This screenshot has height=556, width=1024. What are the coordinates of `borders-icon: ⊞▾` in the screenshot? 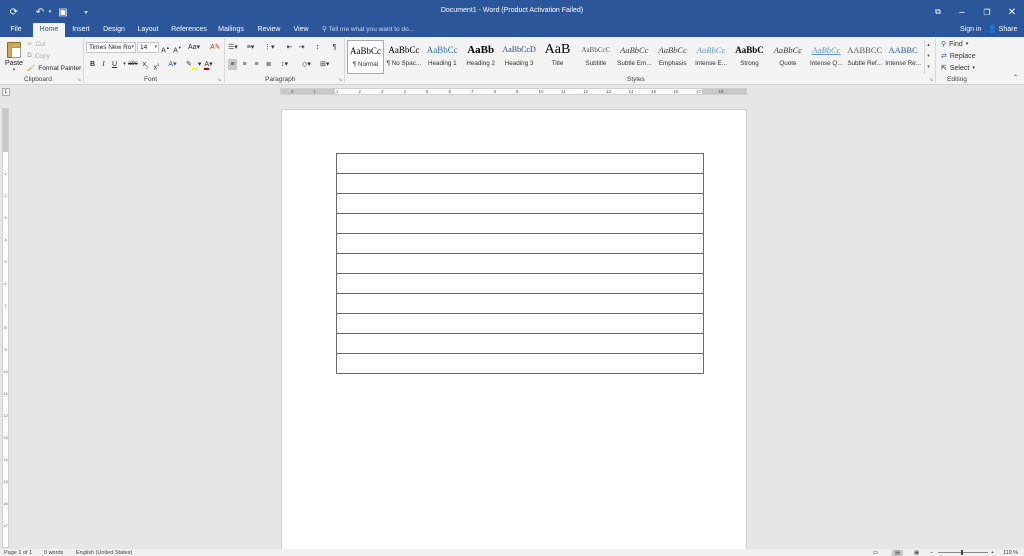 It's located at (324, 64).